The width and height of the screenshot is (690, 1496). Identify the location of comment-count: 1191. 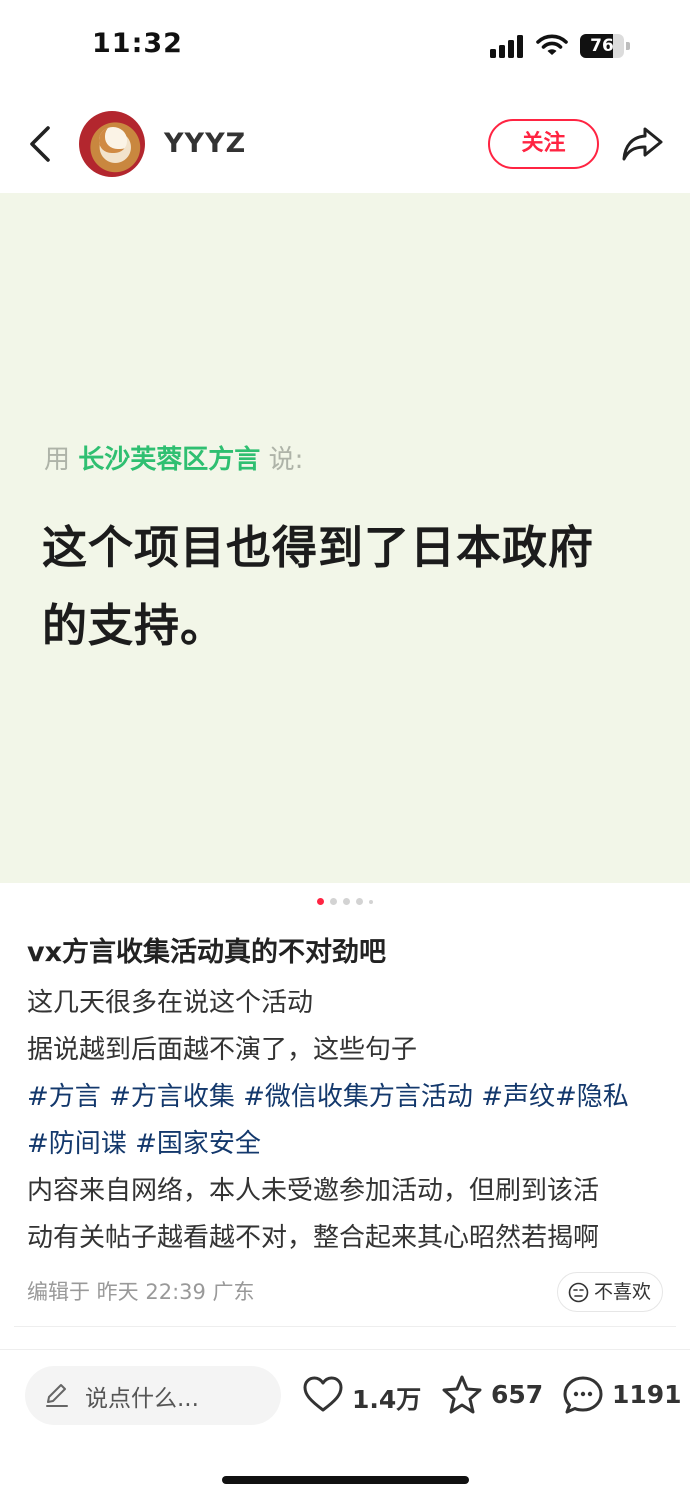
(647, 1394).